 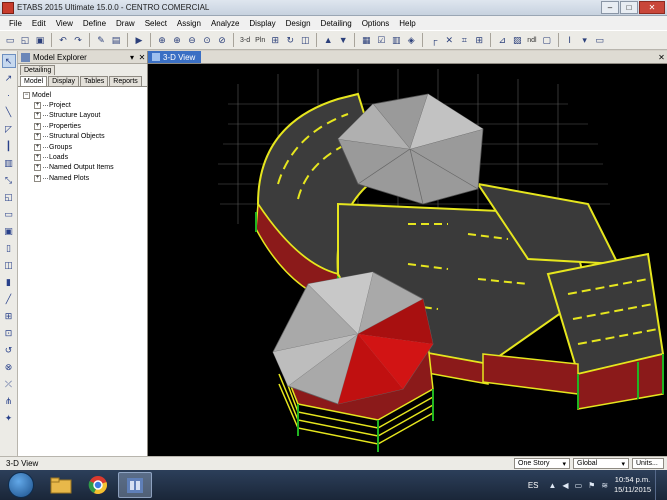 I want to click on save-icon: ▣, so click(x=40, y=40).